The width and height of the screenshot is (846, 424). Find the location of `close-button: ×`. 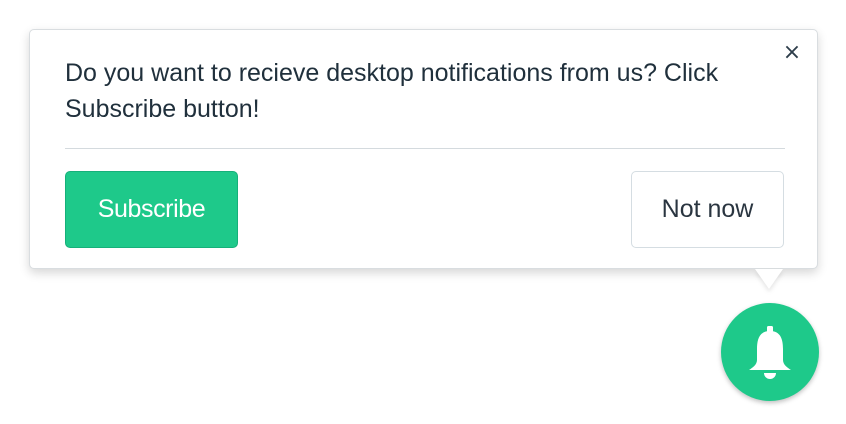

close-button: × is located at coordinates (792, 53).